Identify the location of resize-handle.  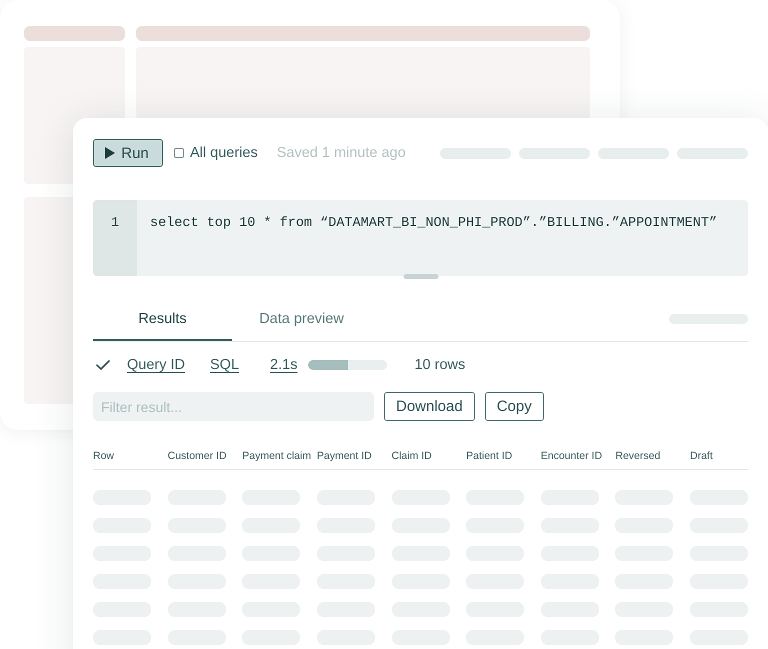
(420, 276).